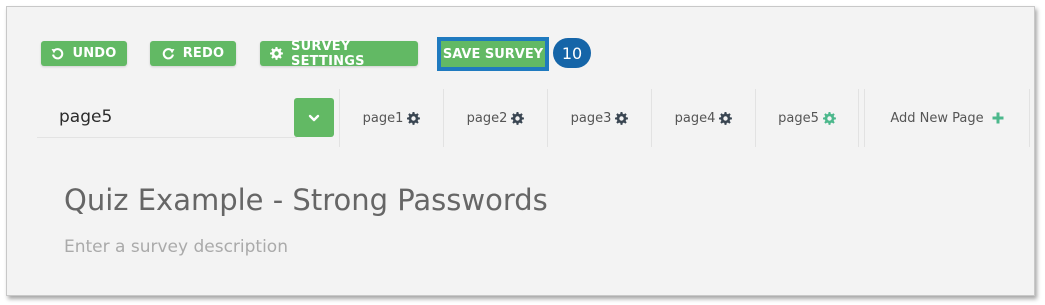  What do you see at coordinates (383, 118) in the screenshot?
I see `tab-label: page1` at bounding box center [383, 118].